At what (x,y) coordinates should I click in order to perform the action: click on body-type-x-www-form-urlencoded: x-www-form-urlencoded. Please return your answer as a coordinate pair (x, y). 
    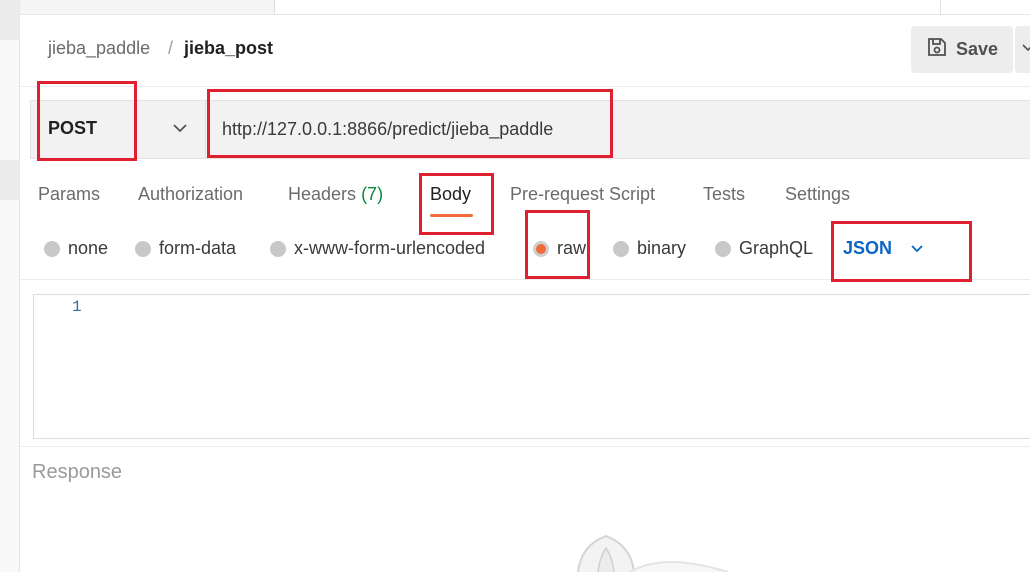
    Looking at the image, I should click on (377, 248).